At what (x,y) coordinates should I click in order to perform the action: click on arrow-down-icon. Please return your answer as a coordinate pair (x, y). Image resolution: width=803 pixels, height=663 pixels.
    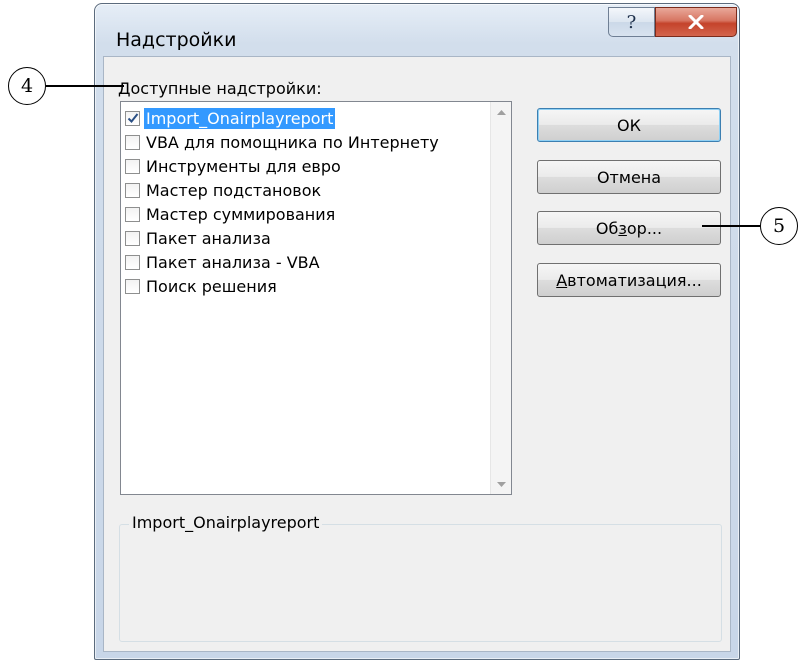
    Looking at the image, I should click on (501, 484).